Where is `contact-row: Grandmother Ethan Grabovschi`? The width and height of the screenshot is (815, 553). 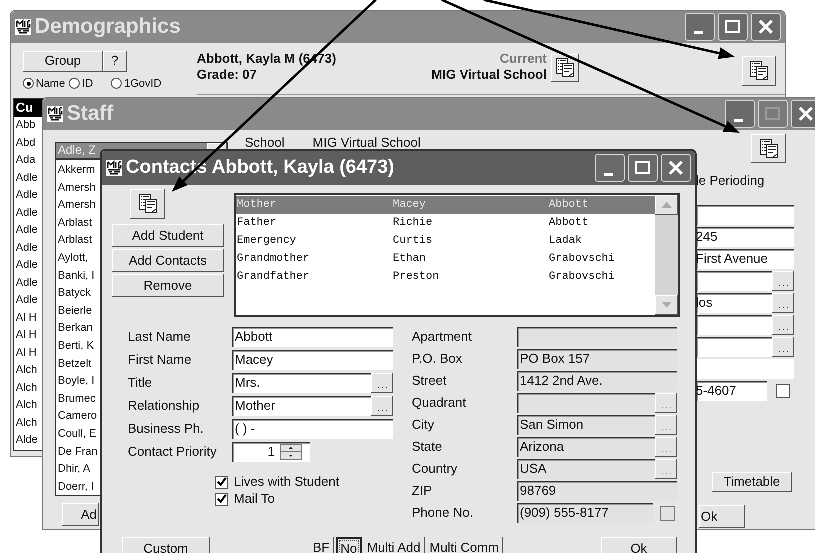 contact-row: Grandmother Ethan Grabovschi is located at coordinates (445, 259).